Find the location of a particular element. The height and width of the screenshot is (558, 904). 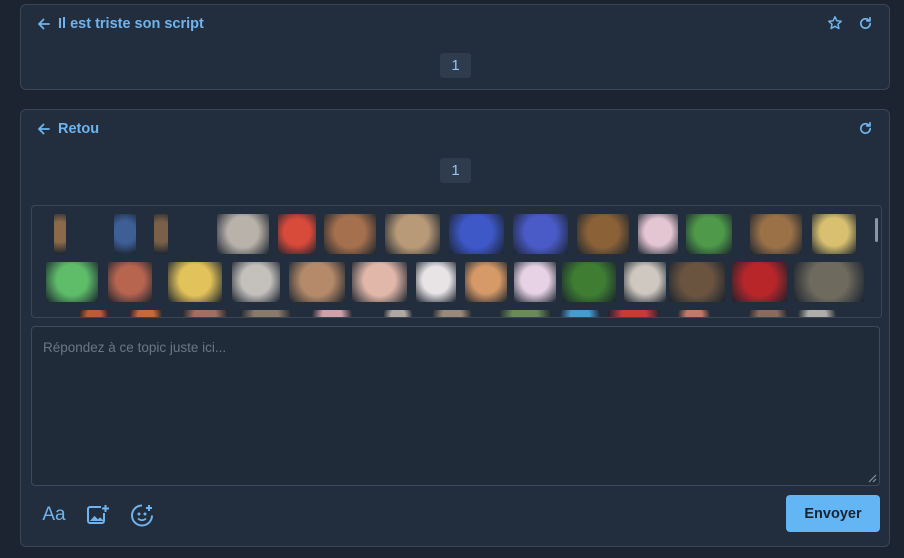

topic-panel: Il est triste son script 1 is located at coordinates (455, 47).